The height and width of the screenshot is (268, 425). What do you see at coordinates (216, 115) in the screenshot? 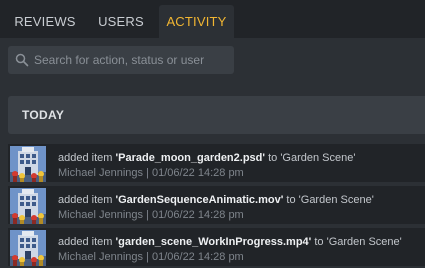
I see `section-header-today: TODAY` at bounding box center [216, 115].